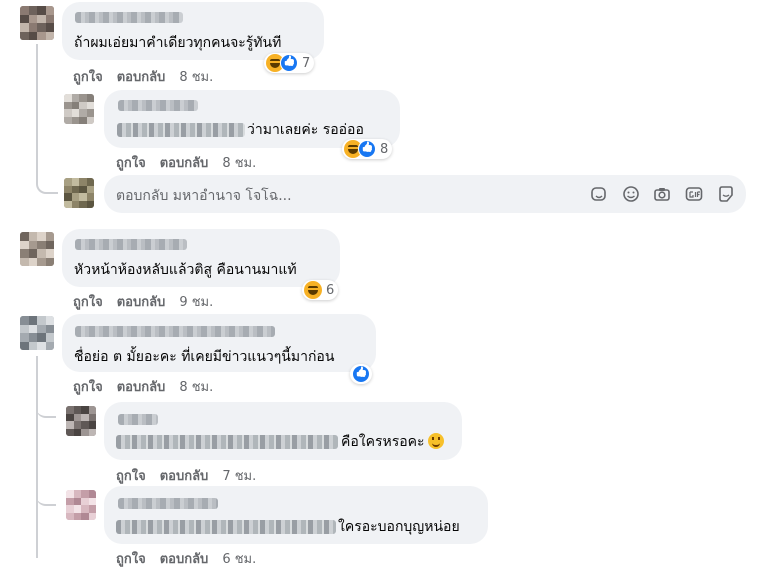  Describe the element at coordinates (306, 63) in the screenshot. I see `reaction-count: 7` at that location.